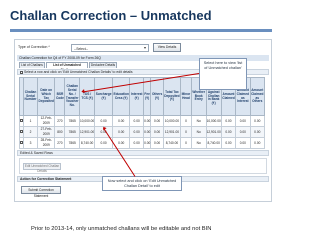 The image size is (320, 240). Describe the element at coordinates (141, 30) in the screenshot. I see `title-underline` at that location.